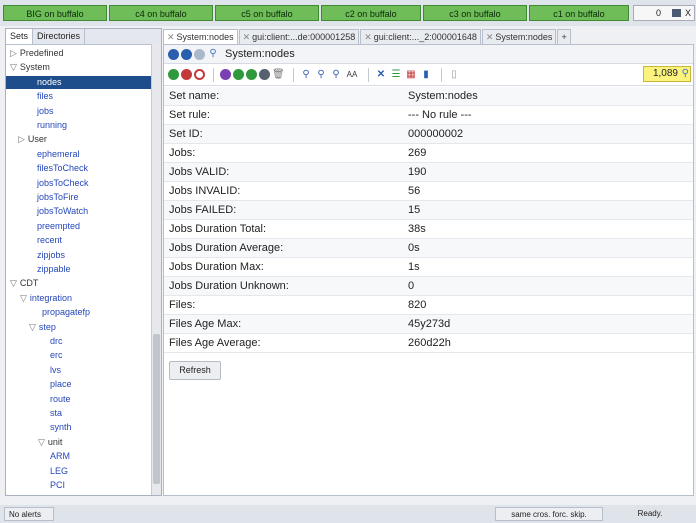  What do you see at coordinates (156, 409) in the screenshot?
I see `tree-scrollbar-thumb` at bounding box center [156, 409].